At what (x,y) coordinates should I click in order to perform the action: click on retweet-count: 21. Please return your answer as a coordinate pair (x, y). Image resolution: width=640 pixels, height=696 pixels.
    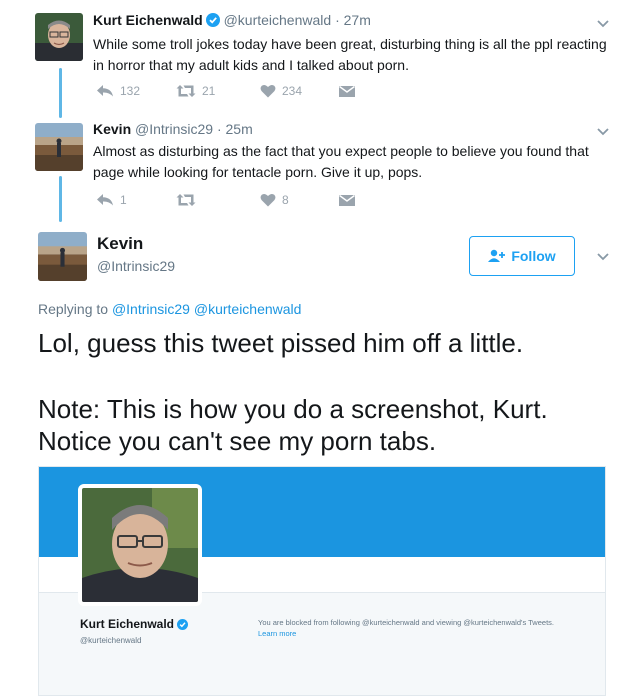
    Looking at the image, I should click on (209, 91).